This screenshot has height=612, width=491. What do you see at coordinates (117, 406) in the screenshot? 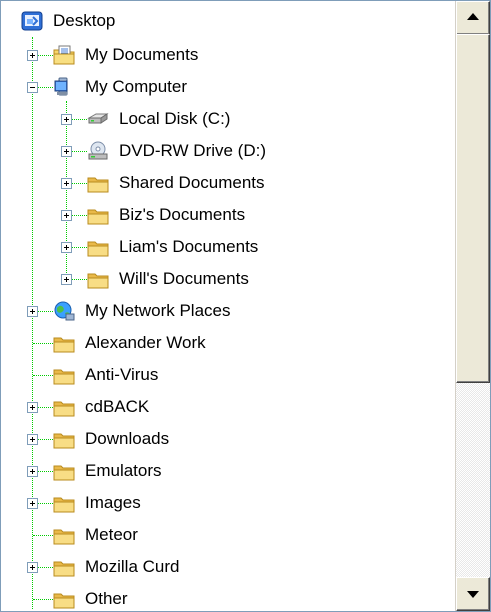
I see `tree-item-label: cdBACK` at bounding box center [117, 406].